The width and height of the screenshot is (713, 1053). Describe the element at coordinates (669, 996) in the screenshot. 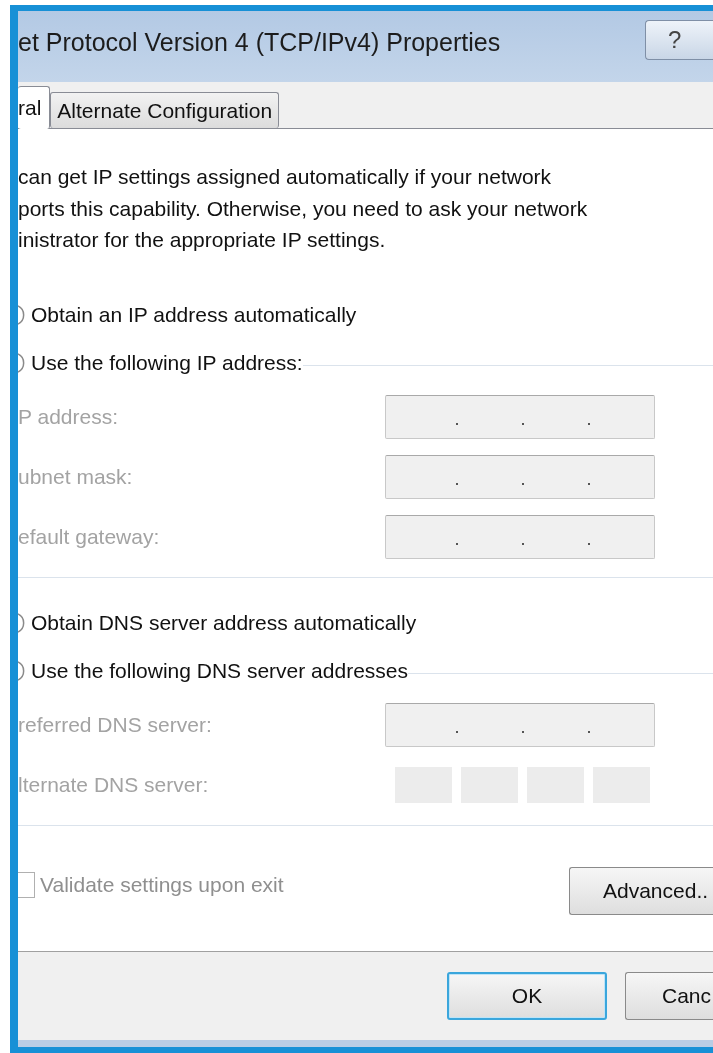

I see `dialog-button: Canc` at that location.